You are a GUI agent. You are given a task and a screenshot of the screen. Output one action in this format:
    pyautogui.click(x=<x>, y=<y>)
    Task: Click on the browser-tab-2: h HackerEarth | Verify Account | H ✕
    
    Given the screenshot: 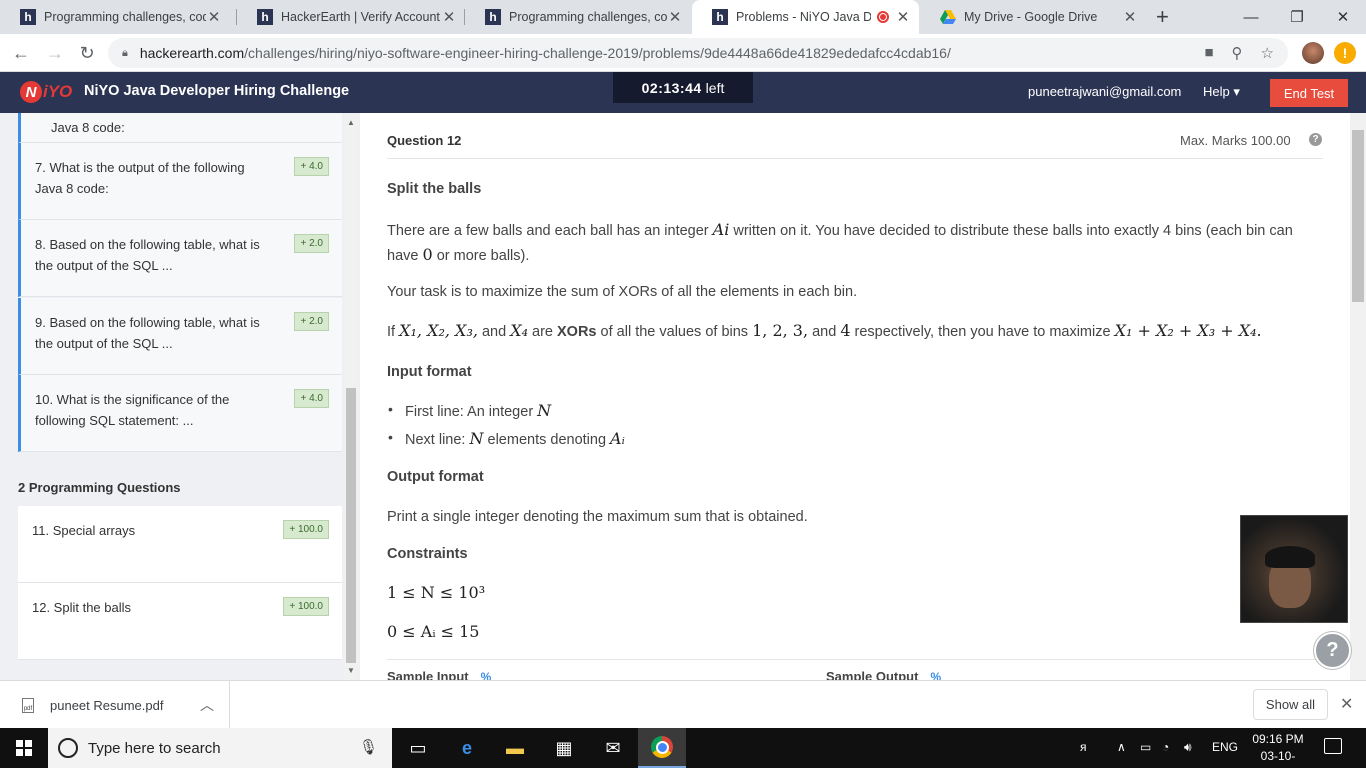 What is the action you would take?
    pyautogui.click(x=351, y=17)
    